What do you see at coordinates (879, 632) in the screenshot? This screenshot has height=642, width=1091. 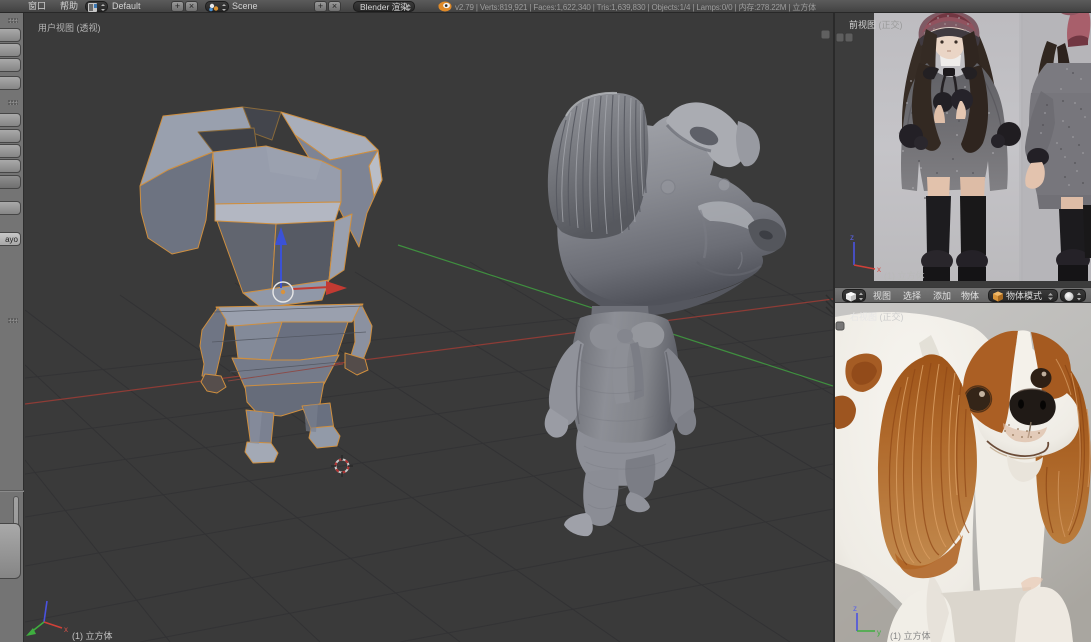 I see `svg-text: y` at bounding box center [879, 632].